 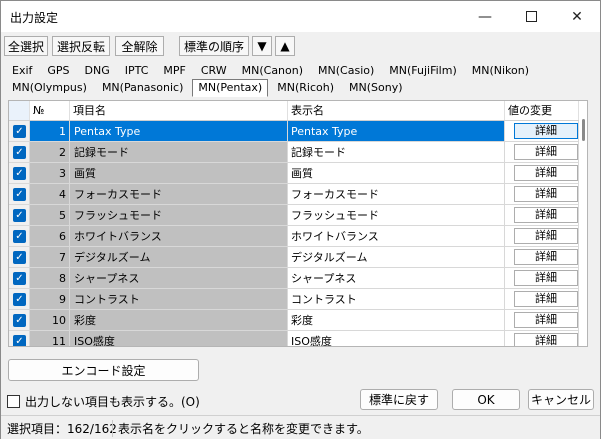 What do you see at coordinates (58, 71) in the screenshot?
I see `tab-gps: GPS` at bounding box center [58, 71].